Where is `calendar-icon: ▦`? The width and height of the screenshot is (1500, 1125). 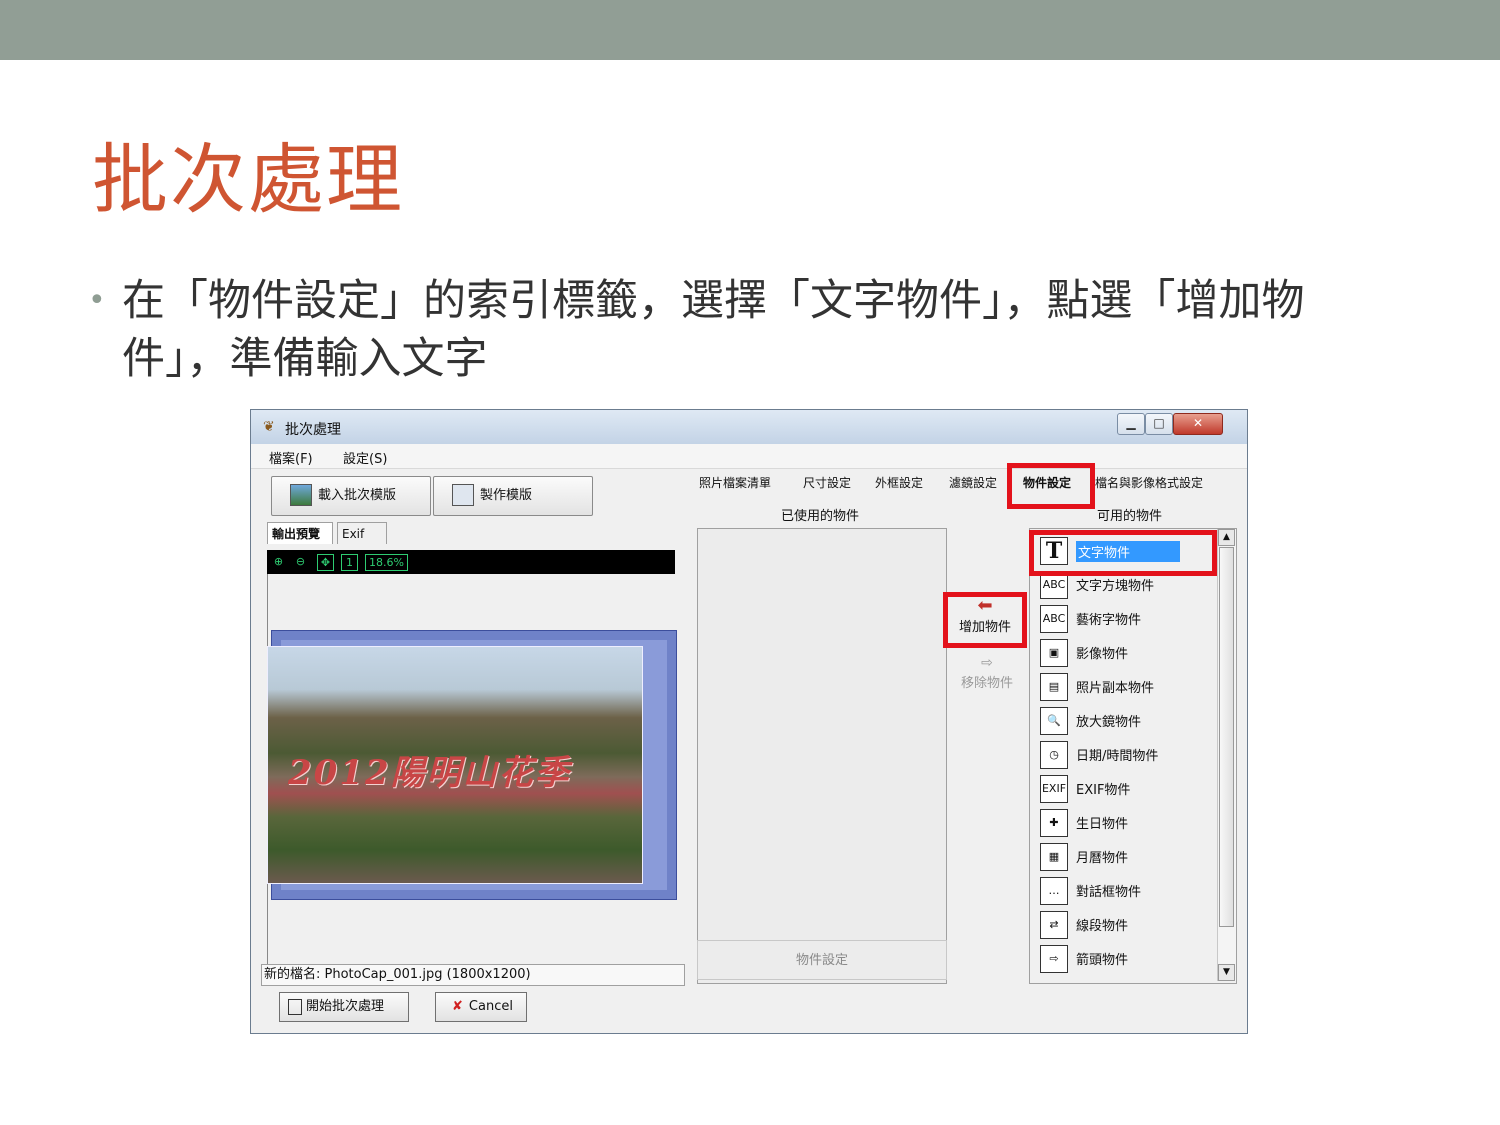
calendar-icon: ▦ is located at coordinates (1054, 857).